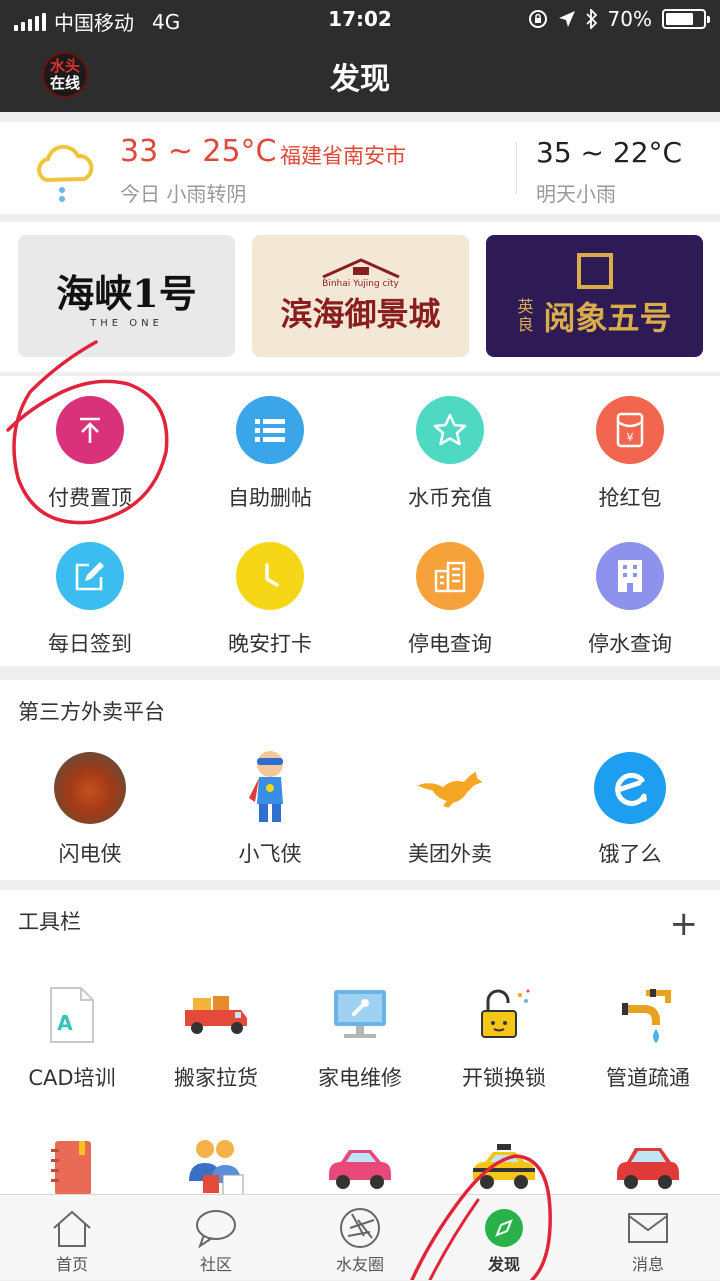 The image size is (720, 1281). I want to click on nav-bar: 水头 在线 发现, so click(360, 75).